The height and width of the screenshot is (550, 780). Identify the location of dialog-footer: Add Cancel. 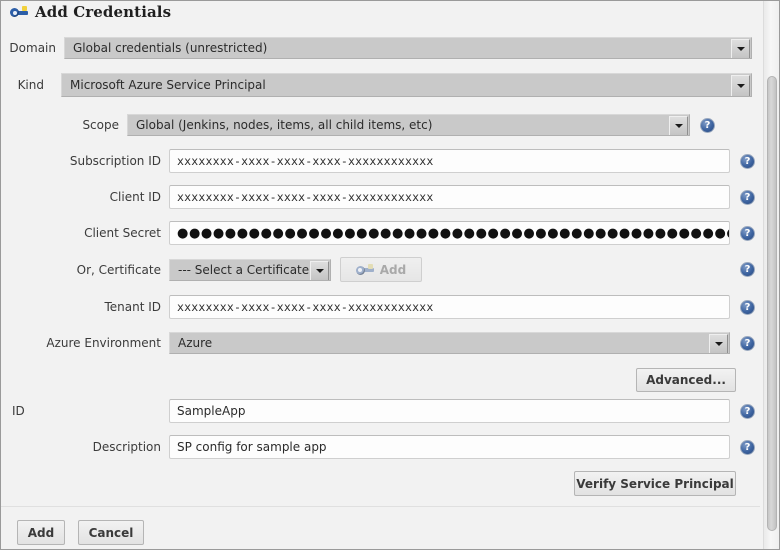
(80, 532).